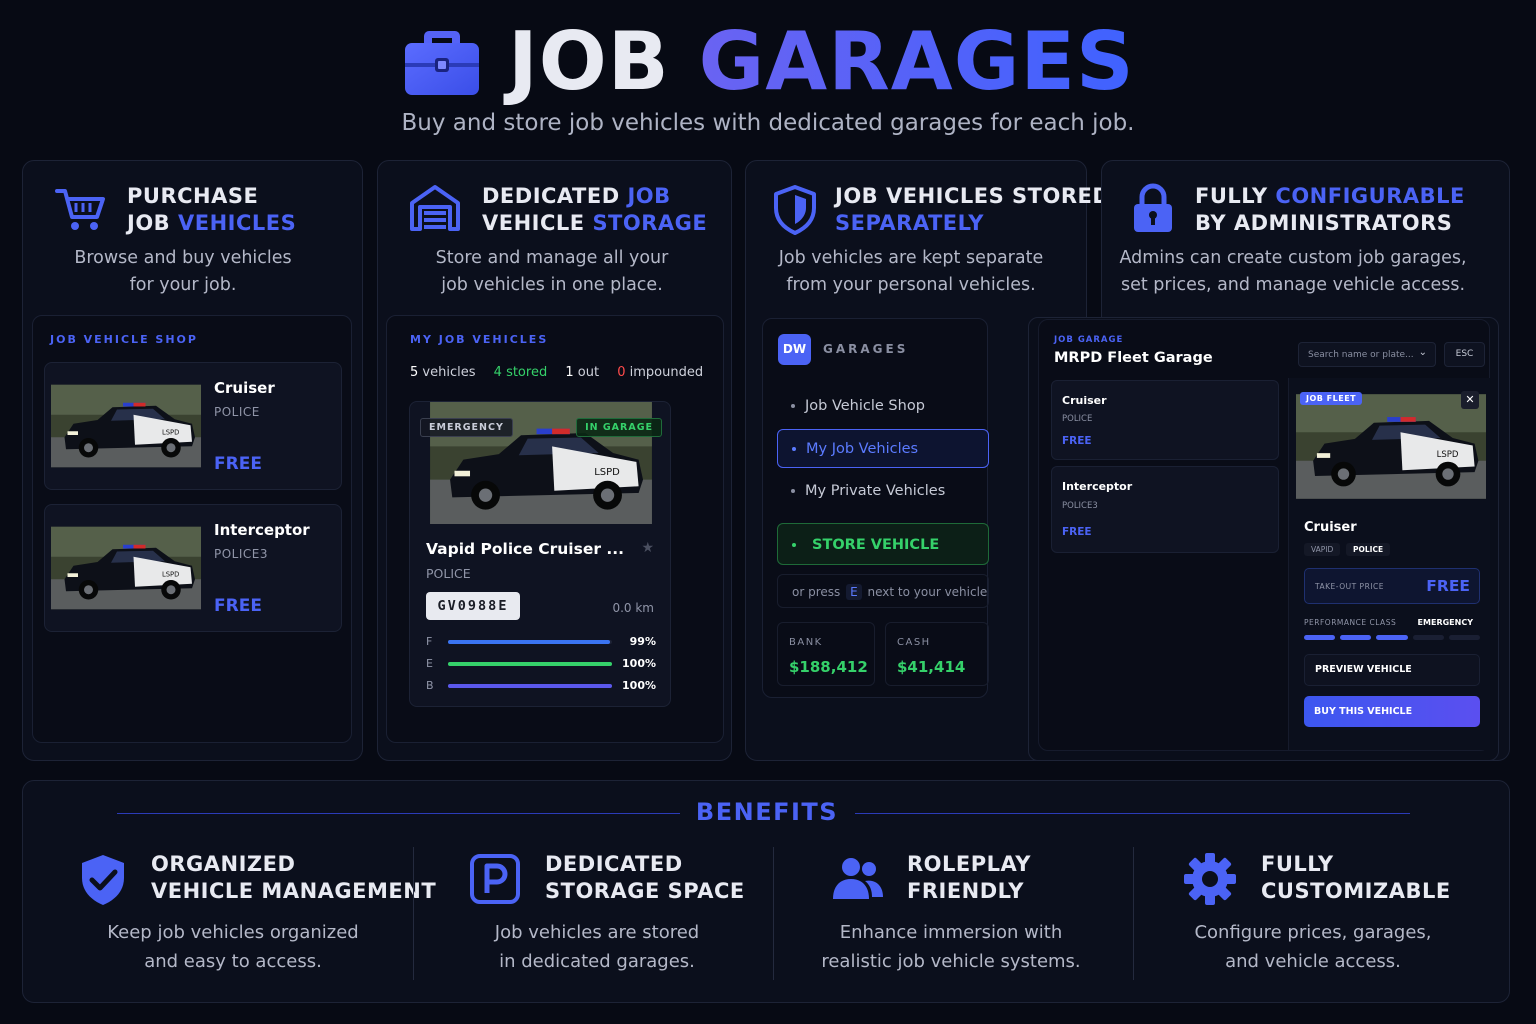 This screenshot has width=1536, height=1024. I want to click on chevron-down-icon: ⌄, so click(1422, 352).